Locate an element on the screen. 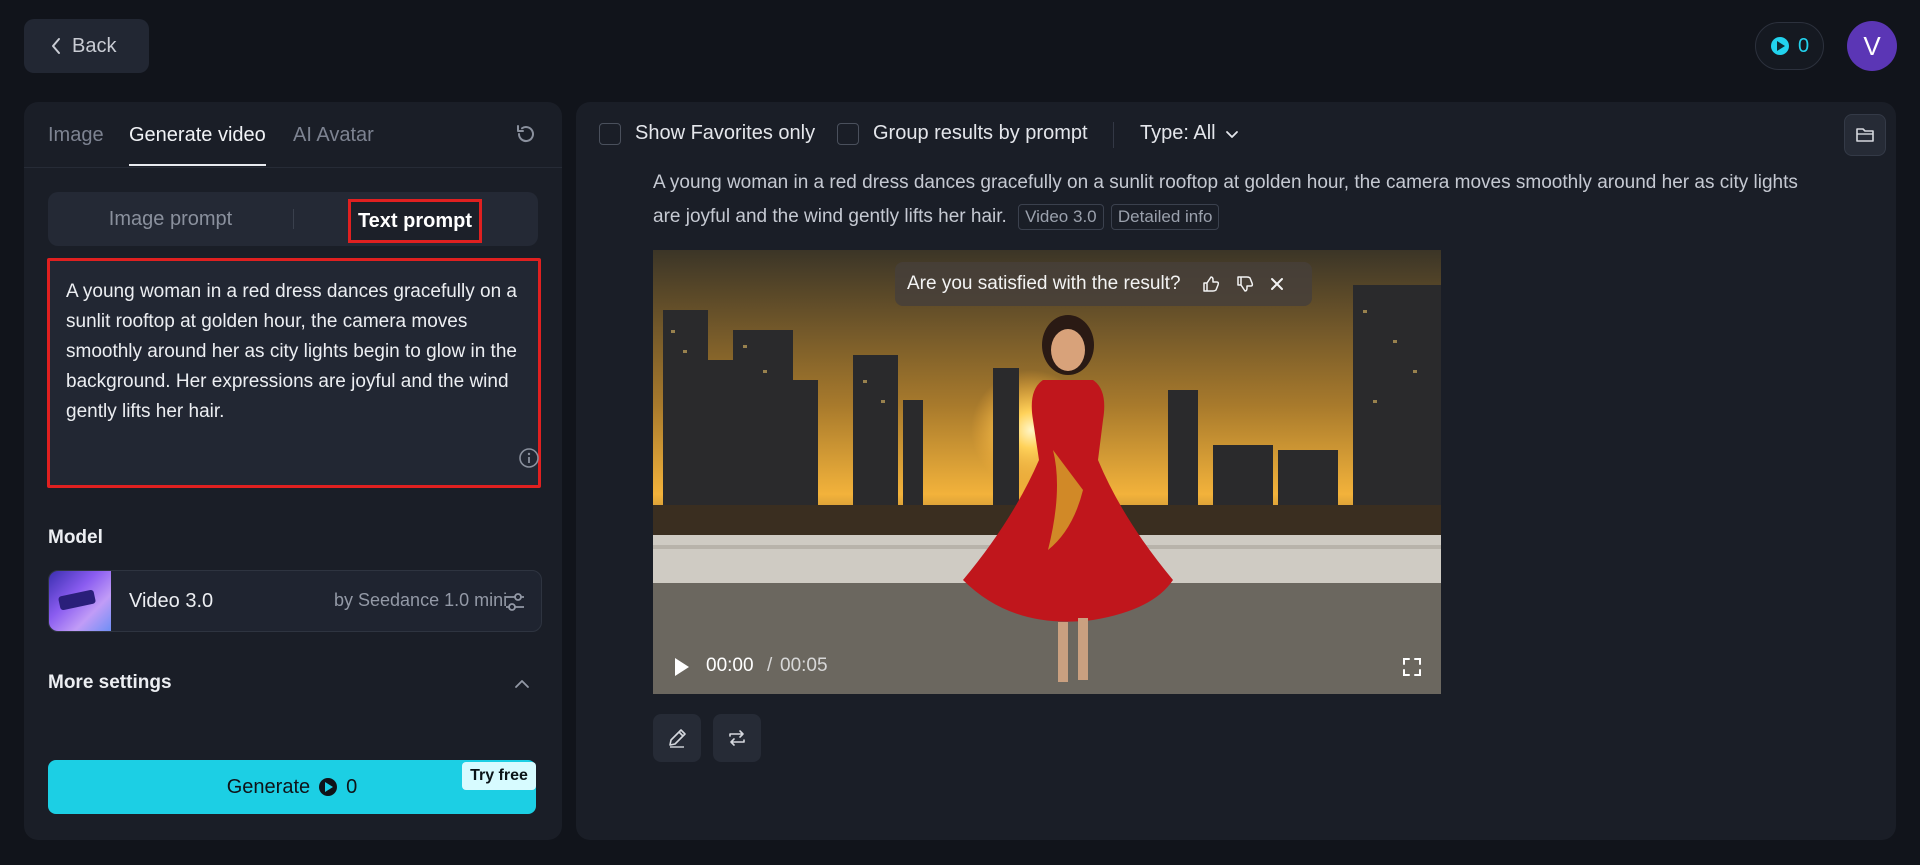 The height and width of the screenshot is (865, 1920). info-icon is located at coordinates (529, 458).